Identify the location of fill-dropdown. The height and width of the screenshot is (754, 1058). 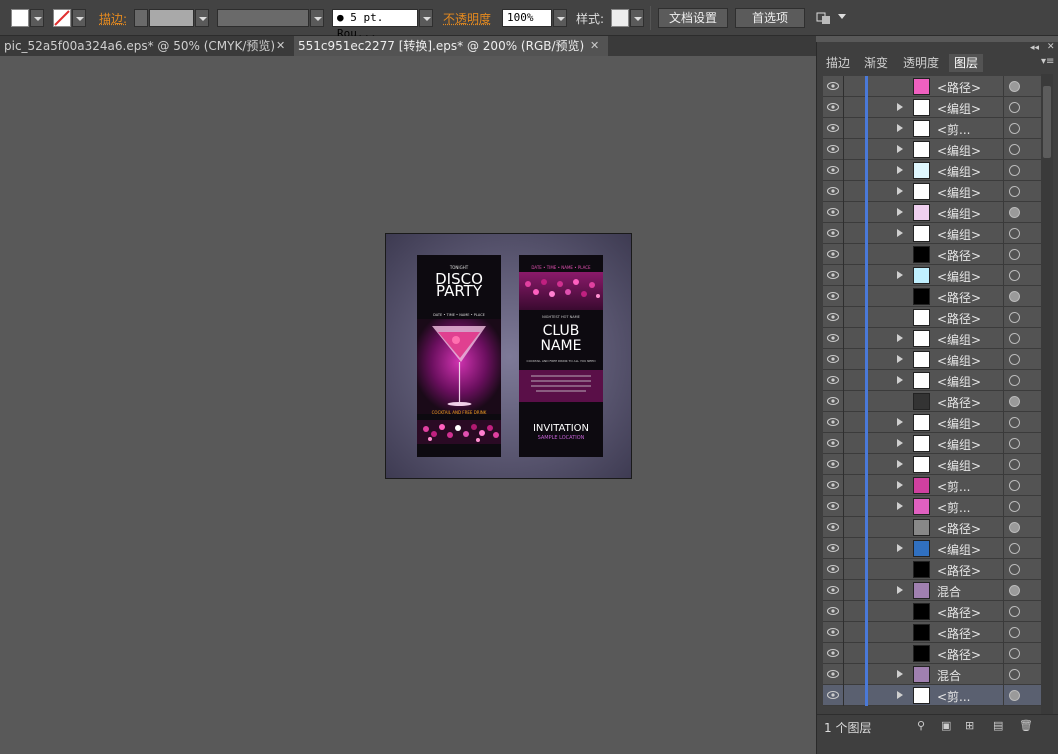
(37, 18).